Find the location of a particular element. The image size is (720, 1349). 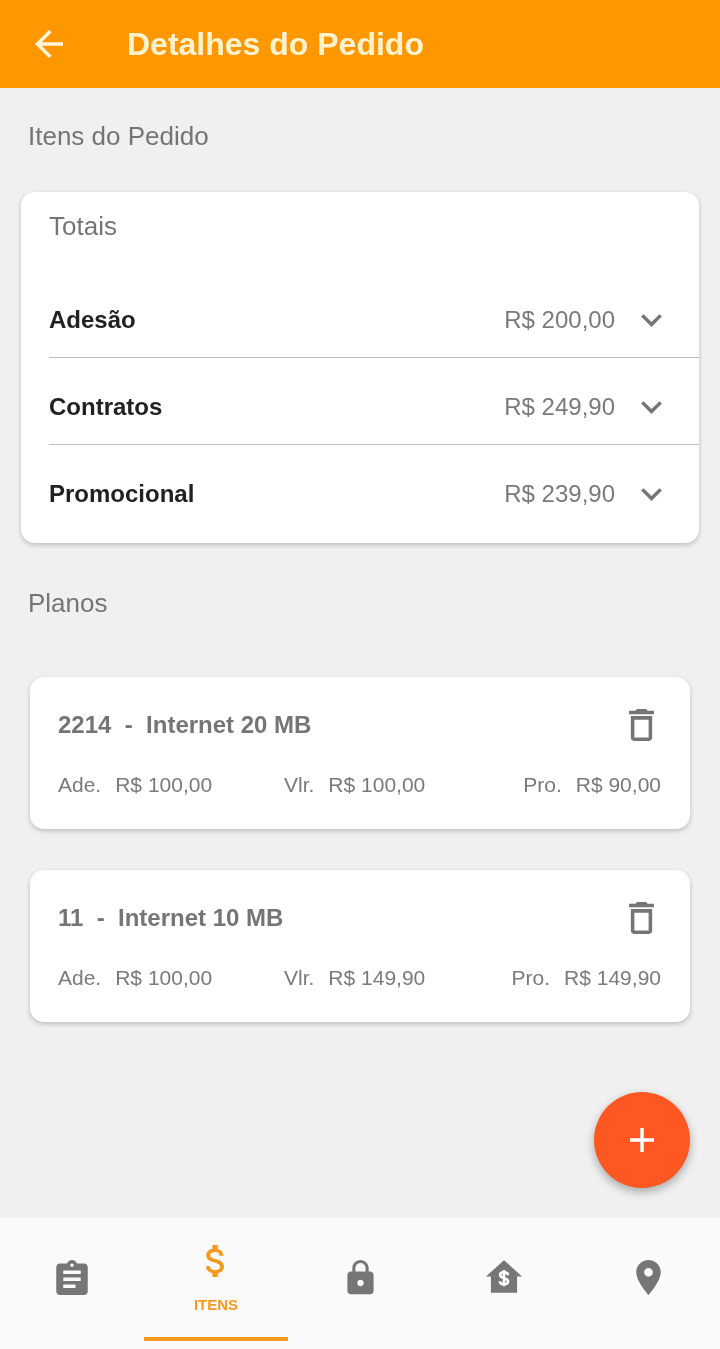

card-title: Totais is located at coordinates (83, 226).